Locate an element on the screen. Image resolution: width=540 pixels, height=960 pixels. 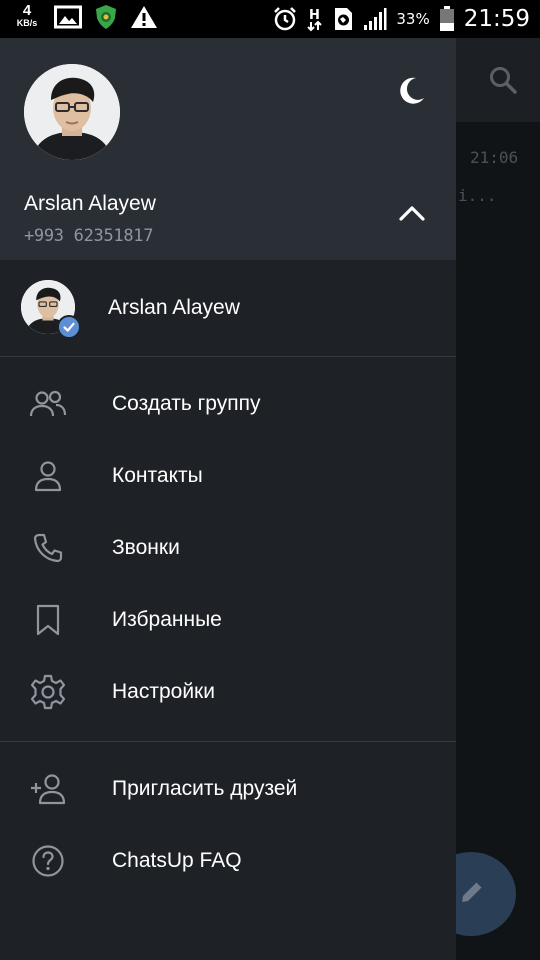
chat-timestamp: 21:06 is located at coordinates (494, 157).